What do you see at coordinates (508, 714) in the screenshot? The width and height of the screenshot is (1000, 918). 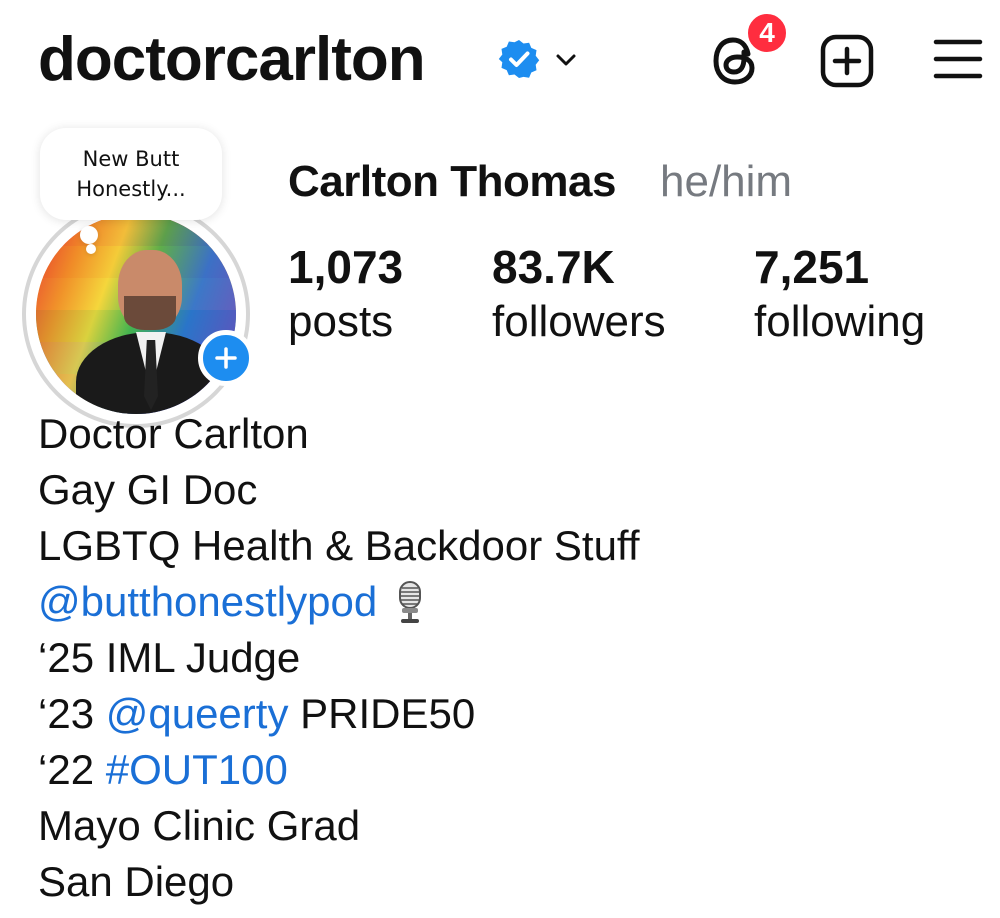 I see `bio-line: ‘23 @queerty PRIDE50` at bounding box center [508, 714].